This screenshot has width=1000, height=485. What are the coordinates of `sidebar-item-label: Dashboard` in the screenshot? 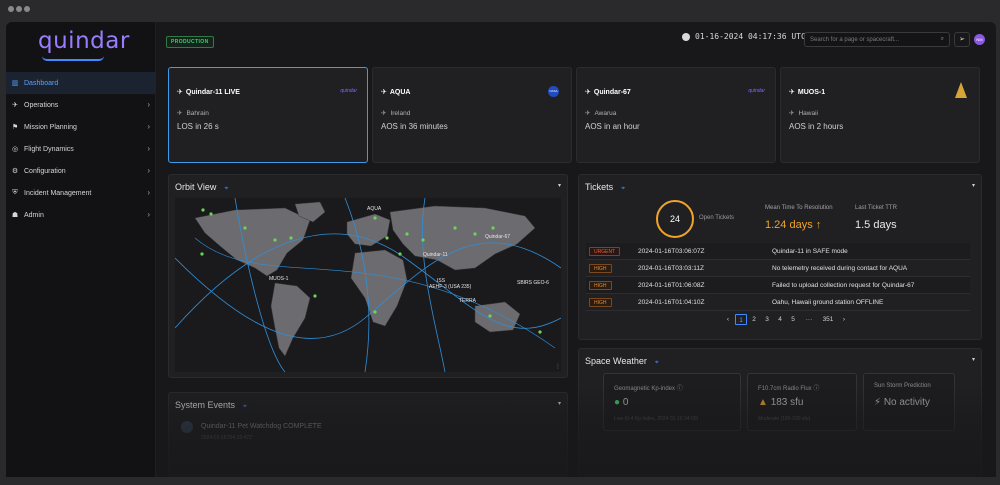 It's located at (41, 83).